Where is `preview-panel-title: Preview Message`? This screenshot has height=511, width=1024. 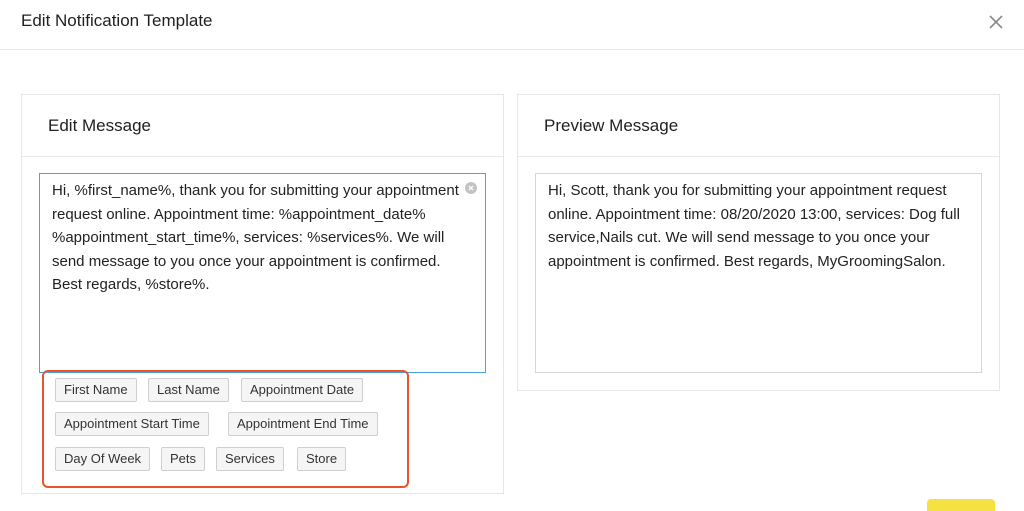 preview-panel-title: Preview Message is located at coordinates (611, 125).